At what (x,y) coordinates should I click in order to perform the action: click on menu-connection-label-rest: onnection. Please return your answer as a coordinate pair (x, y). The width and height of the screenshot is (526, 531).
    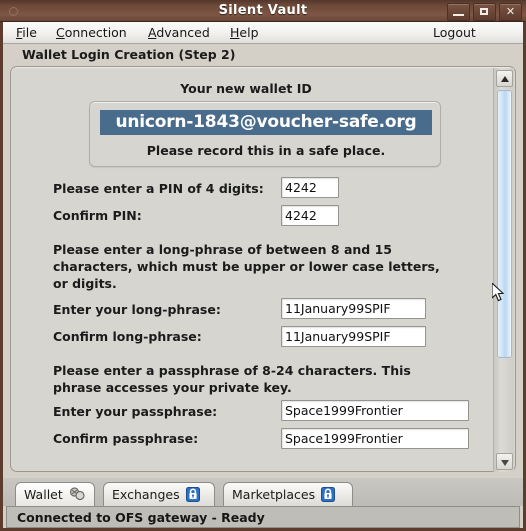
    Looking at the image, I should click on (95, 32).